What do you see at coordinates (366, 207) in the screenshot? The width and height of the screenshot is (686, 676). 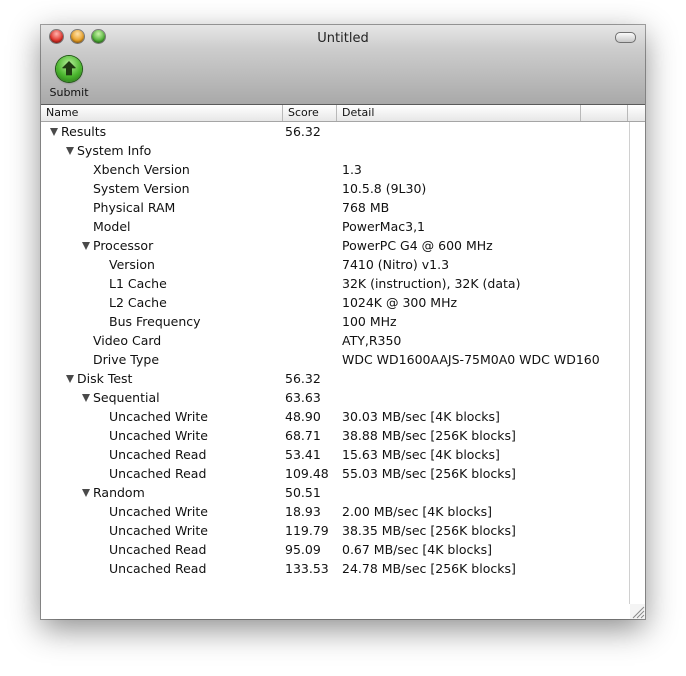 I see `row-detail: 768 MB` at bounding box center [366, 207].